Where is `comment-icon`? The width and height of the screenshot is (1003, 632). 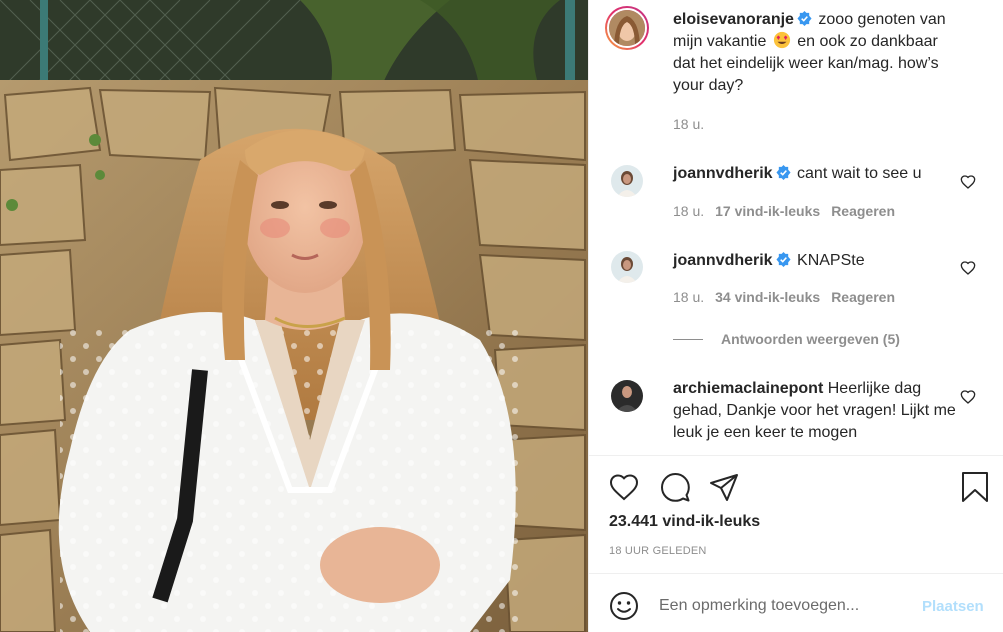 comment-icon is located at coordinates (675, 487).